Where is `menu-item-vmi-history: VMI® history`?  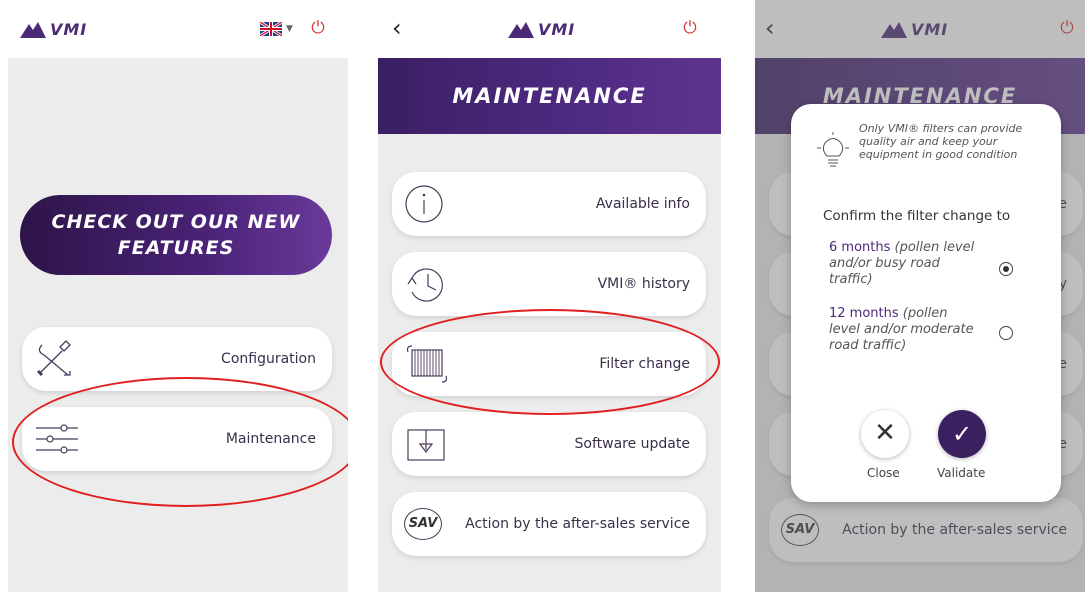
menu-item-vmi-history: VMI® history is located at coordinates (549, 284).